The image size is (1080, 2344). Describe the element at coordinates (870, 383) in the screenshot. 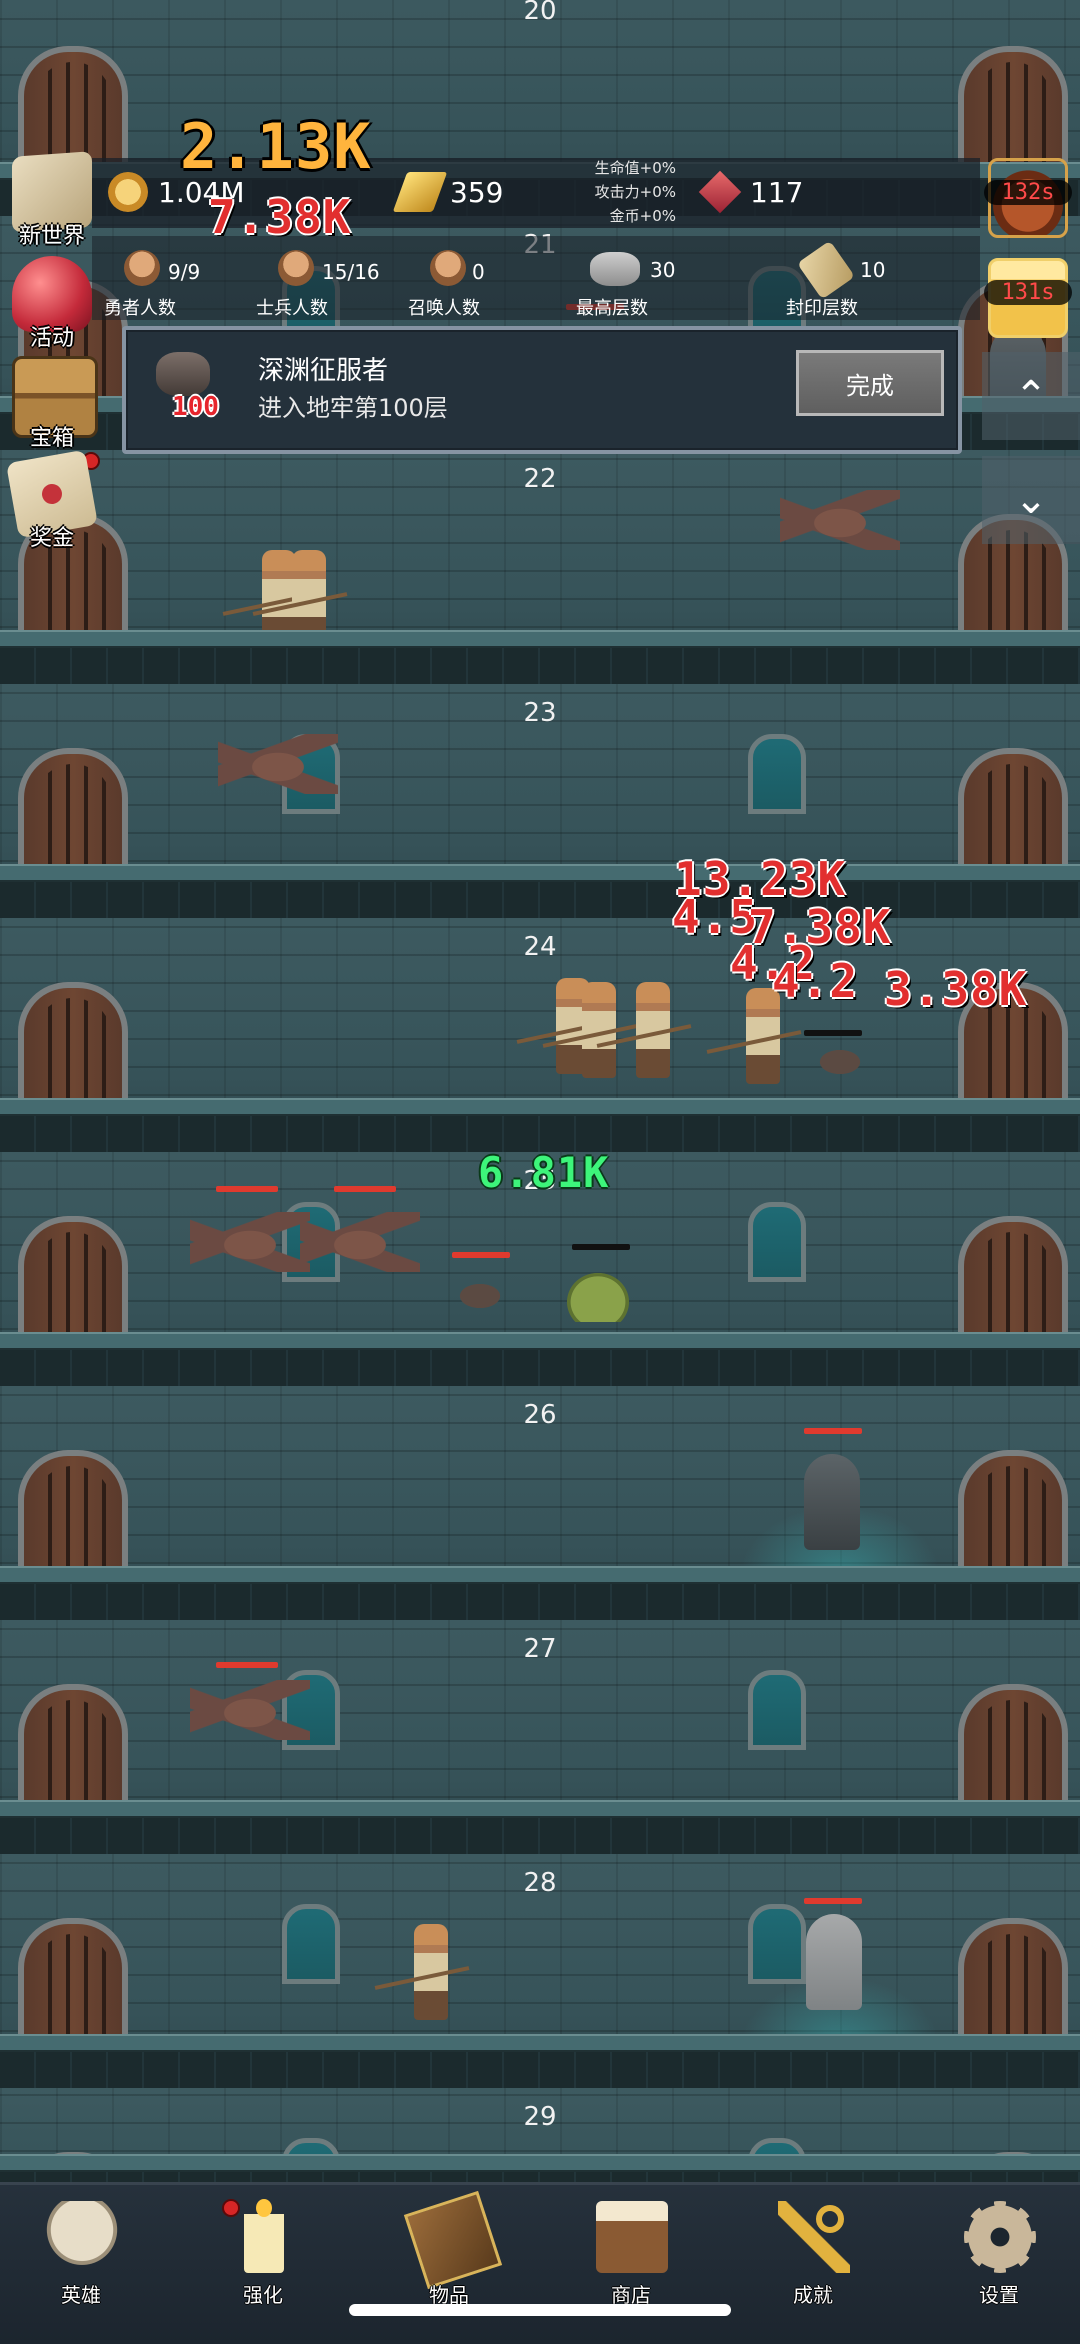

I see `complete-button: 完成` at that location.